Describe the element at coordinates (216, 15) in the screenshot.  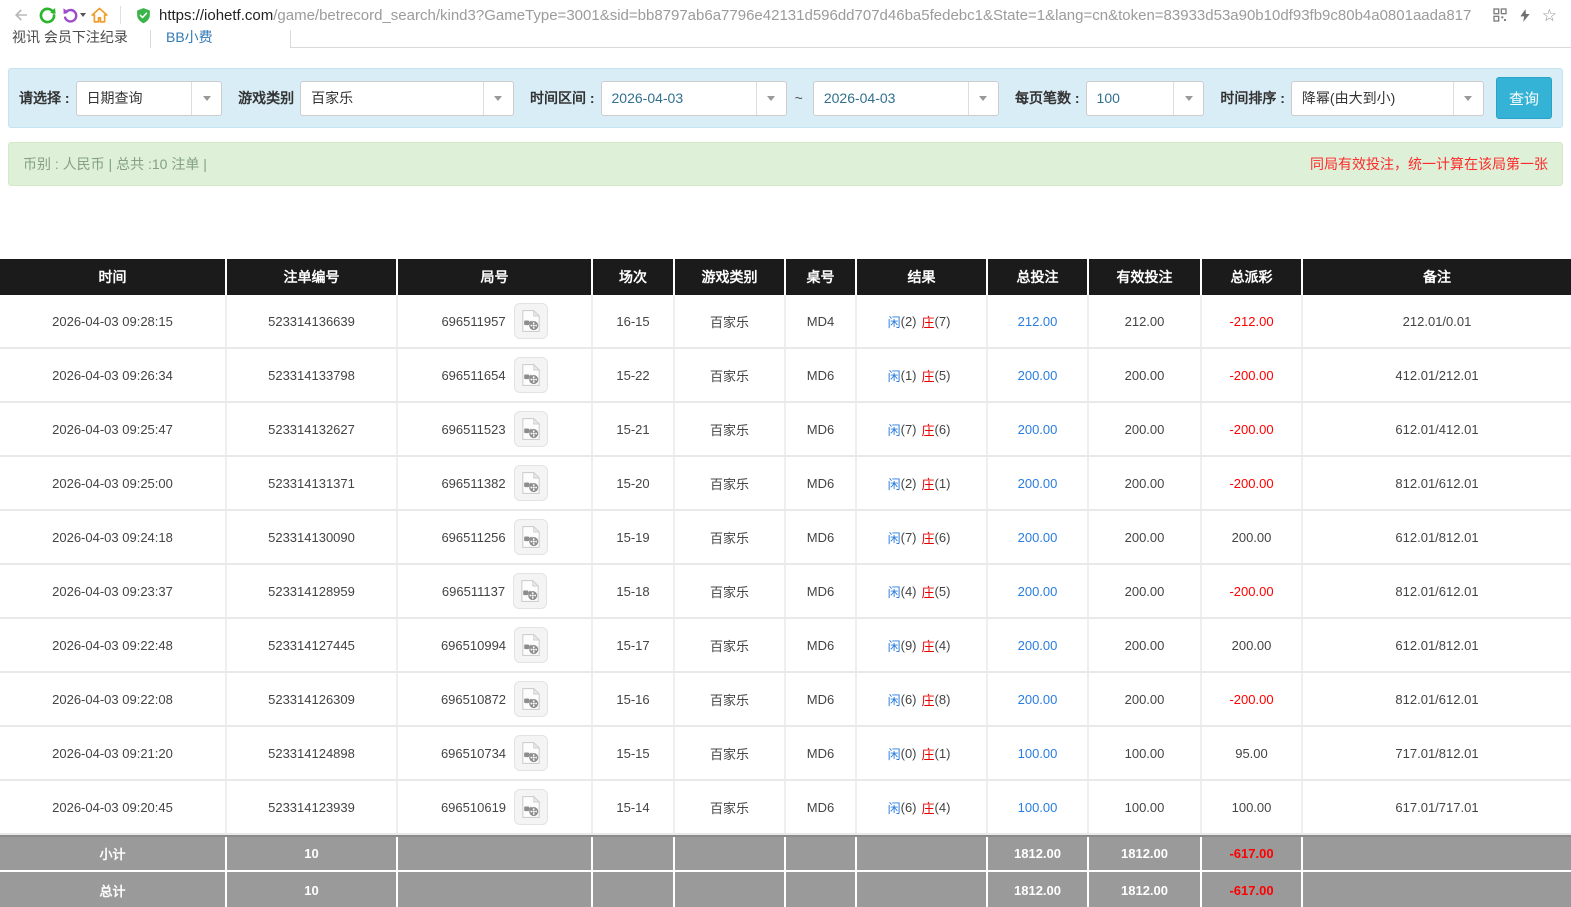
I see `url-domain: https://iohetf.com` at that location.